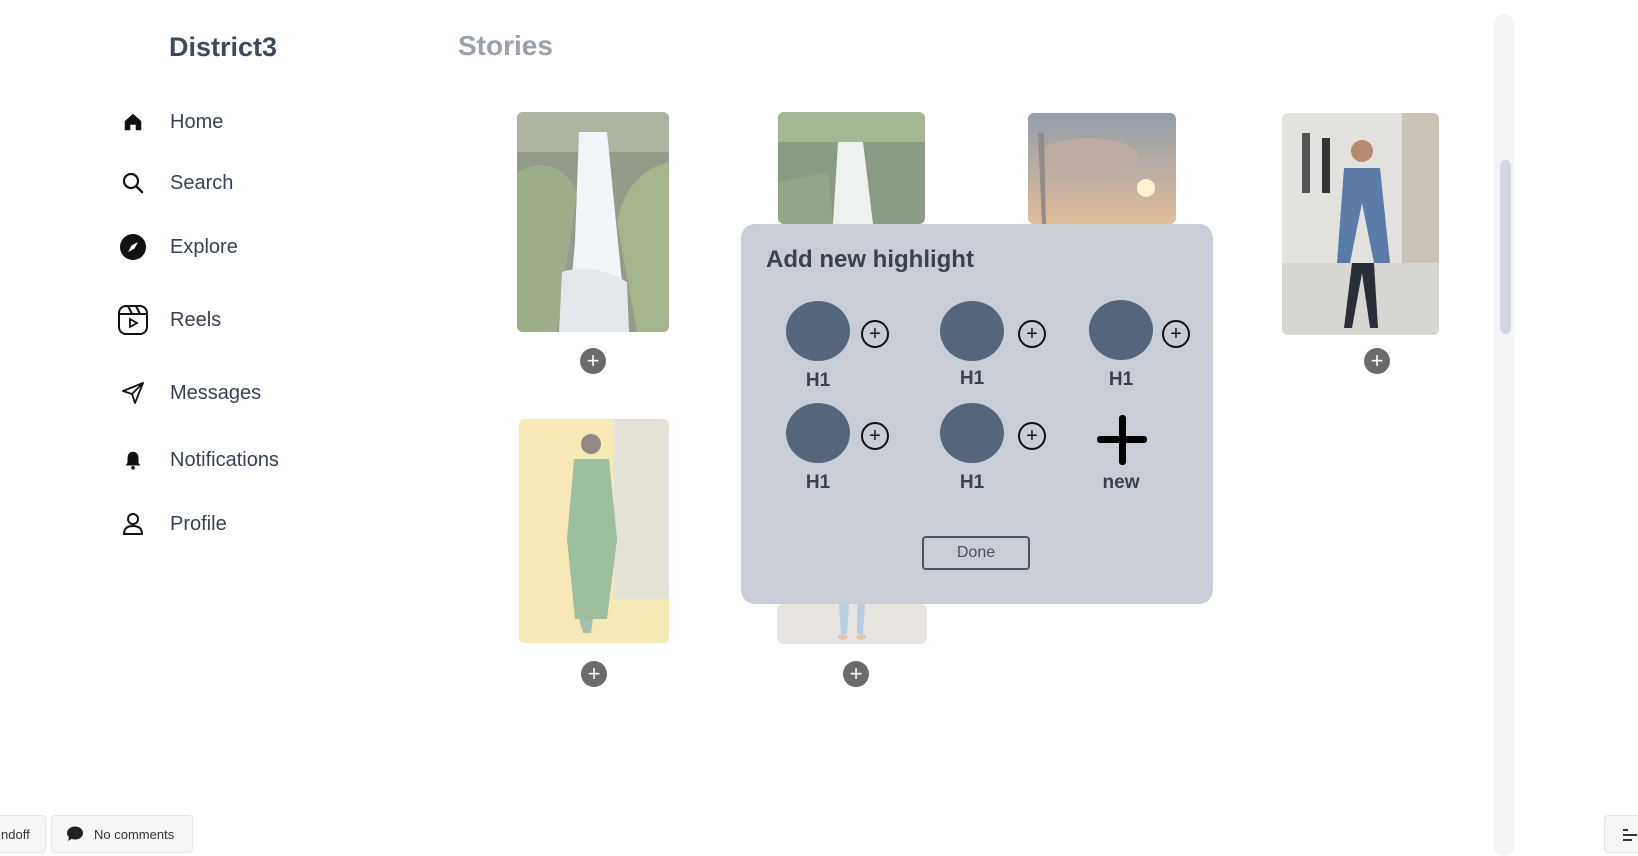  Describe the element at coordinates (1630, 837) in the screenshot. I see `panel-icon` at that location.